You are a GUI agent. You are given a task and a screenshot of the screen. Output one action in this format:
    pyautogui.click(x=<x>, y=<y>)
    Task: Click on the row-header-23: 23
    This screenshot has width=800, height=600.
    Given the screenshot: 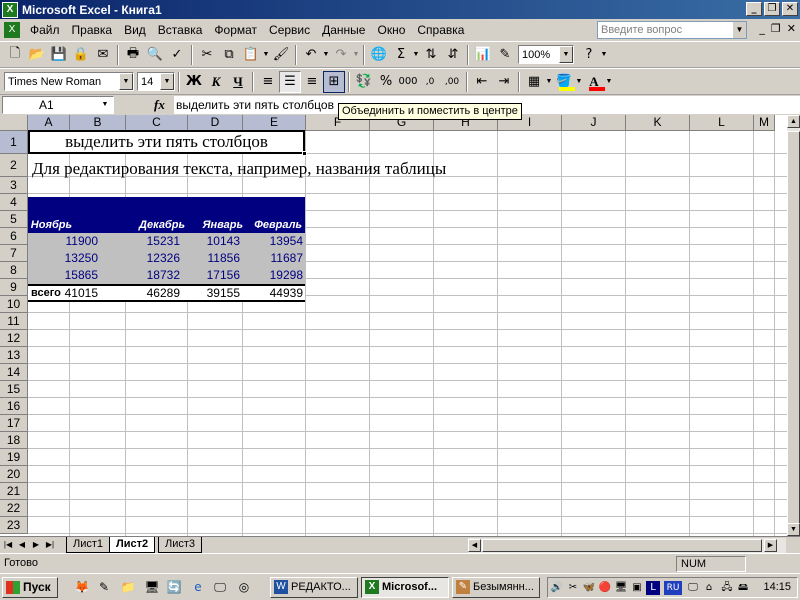 What is the action you would take?
    pyautogui.click(x=14, y=525)
    